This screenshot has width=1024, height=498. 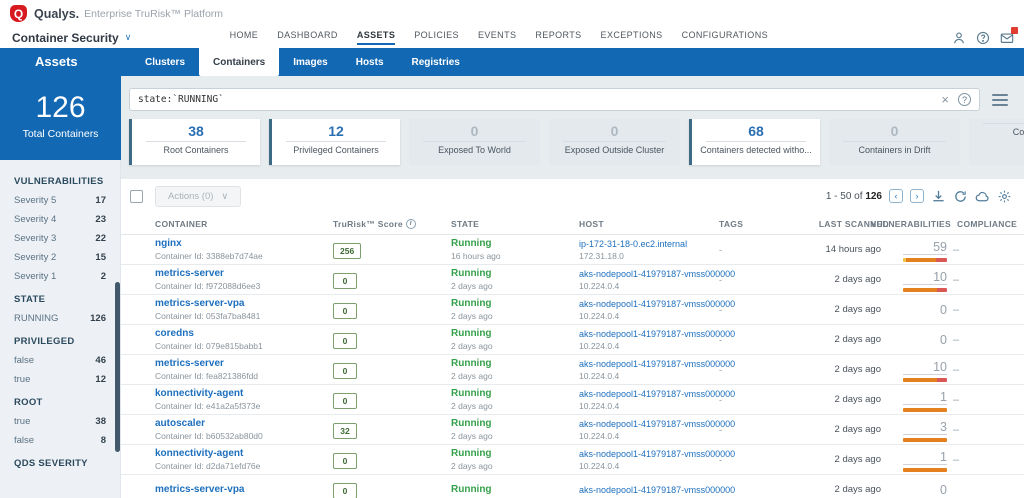 What do you see at coordinates (60, 219) in the screenshot?
I see `facet-item: Severity 4 23` at bounding box center [60, 219].